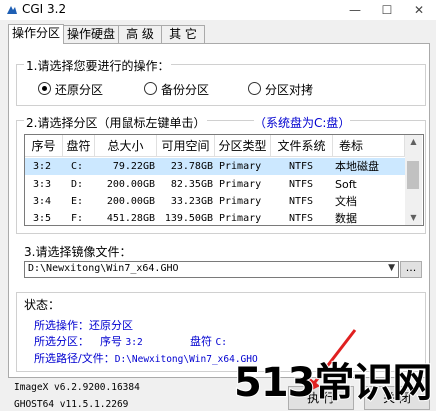  What do you see at coordinates (191, 166) in the screenshot?
I see `table-cell: 23.78GB` at bounding box center [191, 166].